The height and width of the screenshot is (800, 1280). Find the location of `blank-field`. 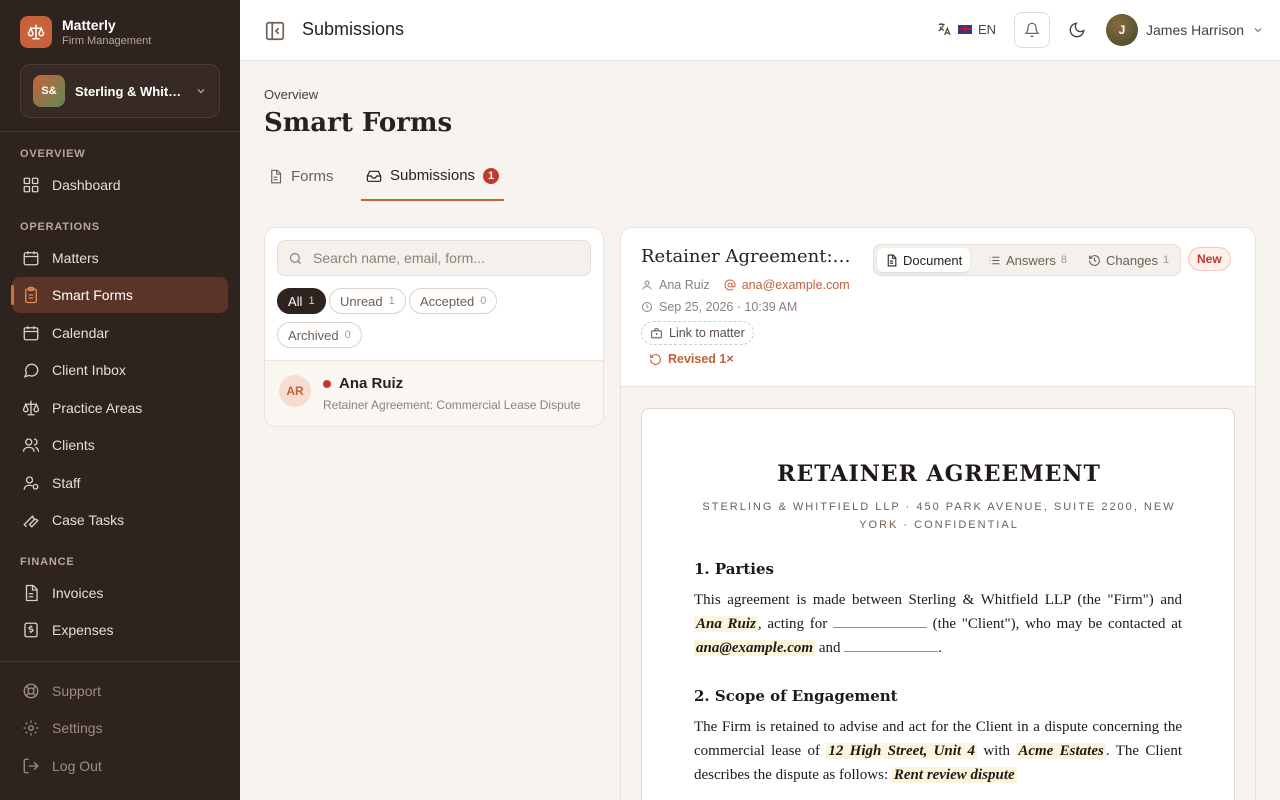

blank-field is located at coordinates (879, 622).